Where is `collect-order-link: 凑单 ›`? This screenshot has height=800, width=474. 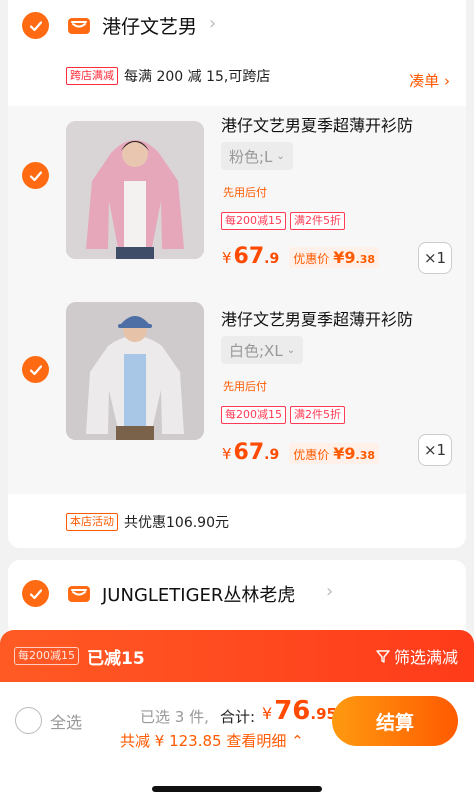
collect-order-link: 凑单 › is located at coordinates (429, 80).